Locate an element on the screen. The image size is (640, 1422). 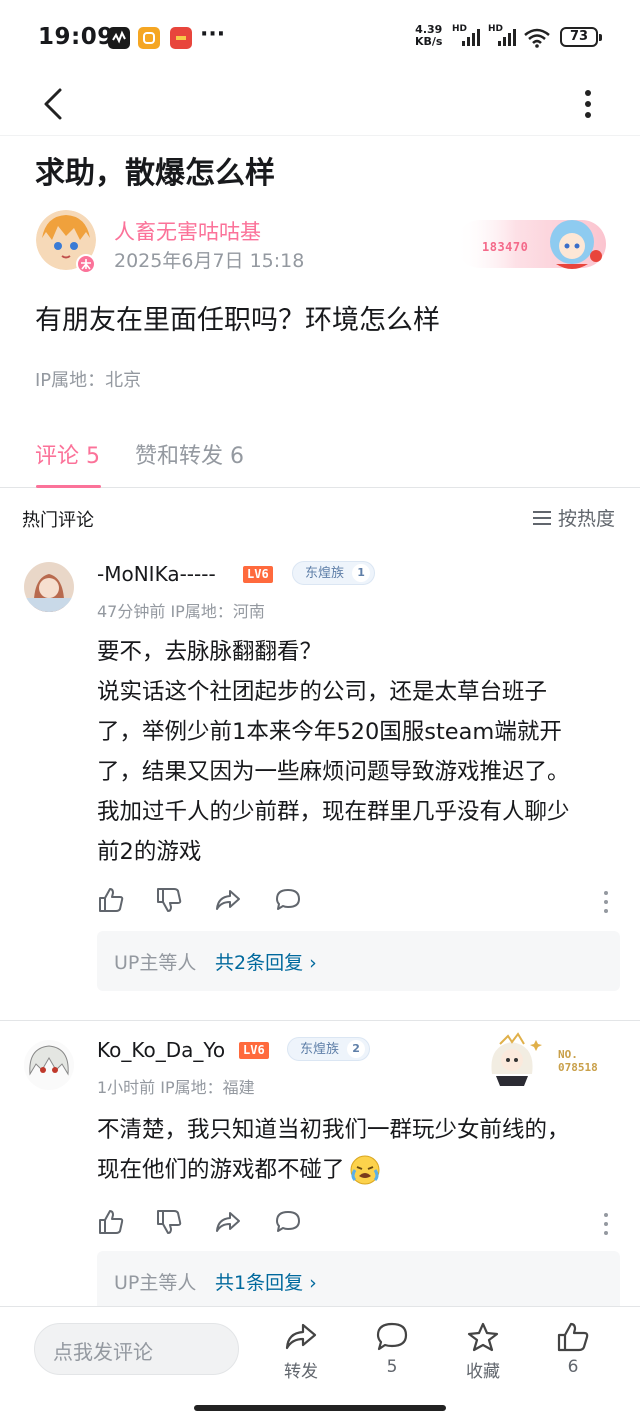
repost-icon is located at coordinates (301, 1336).